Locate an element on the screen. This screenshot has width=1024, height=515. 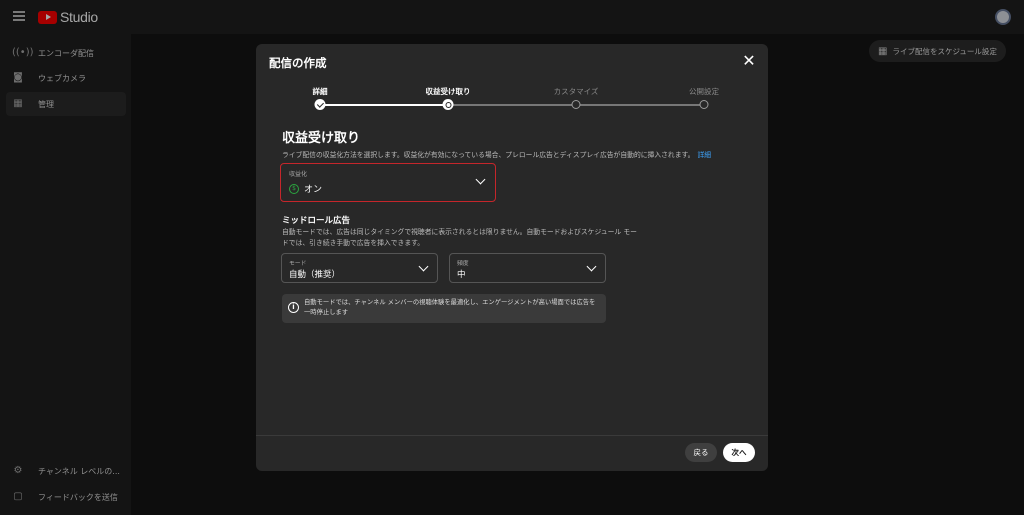
monetization-label: 収益化 is located at coordinates (298, 174).